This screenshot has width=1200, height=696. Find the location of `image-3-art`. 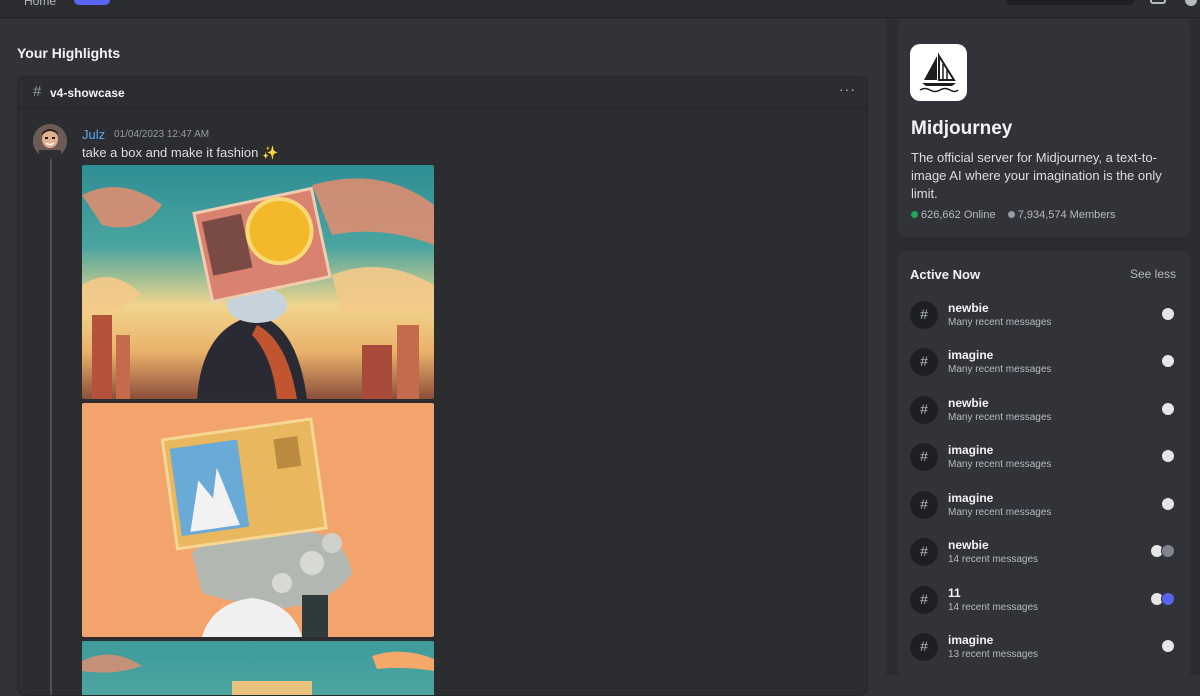

image-3-art is located at coordinates (258, 673).